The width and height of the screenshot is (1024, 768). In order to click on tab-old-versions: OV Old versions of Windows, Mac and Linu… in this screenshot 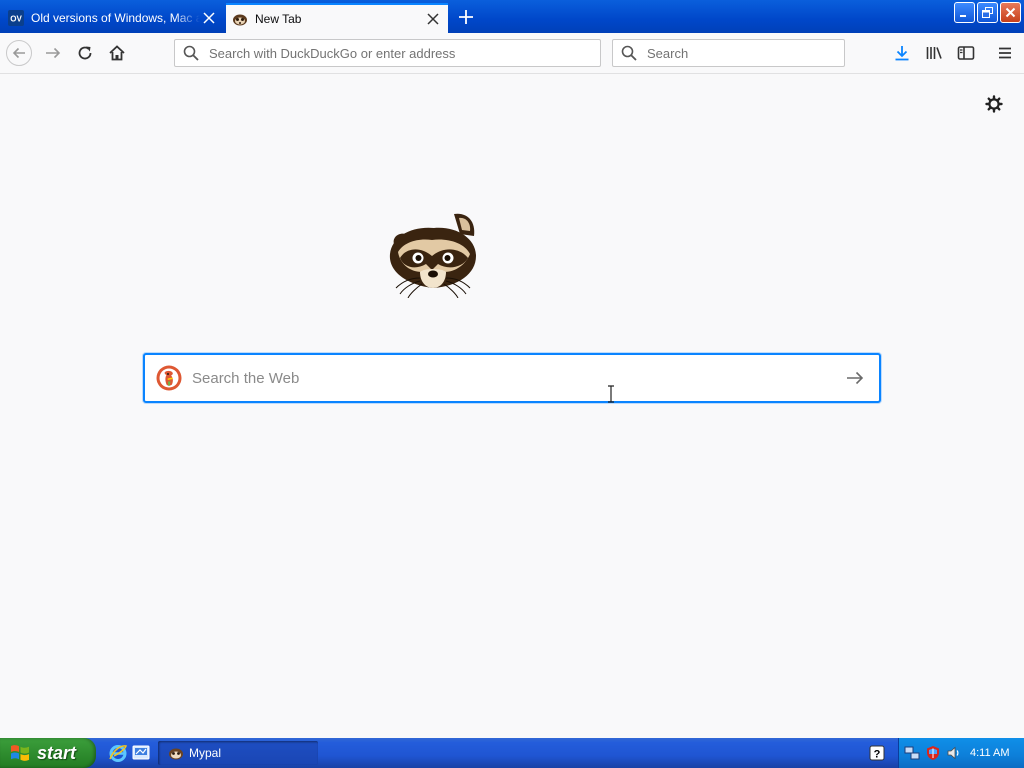, I will do `click(113, 18)`.